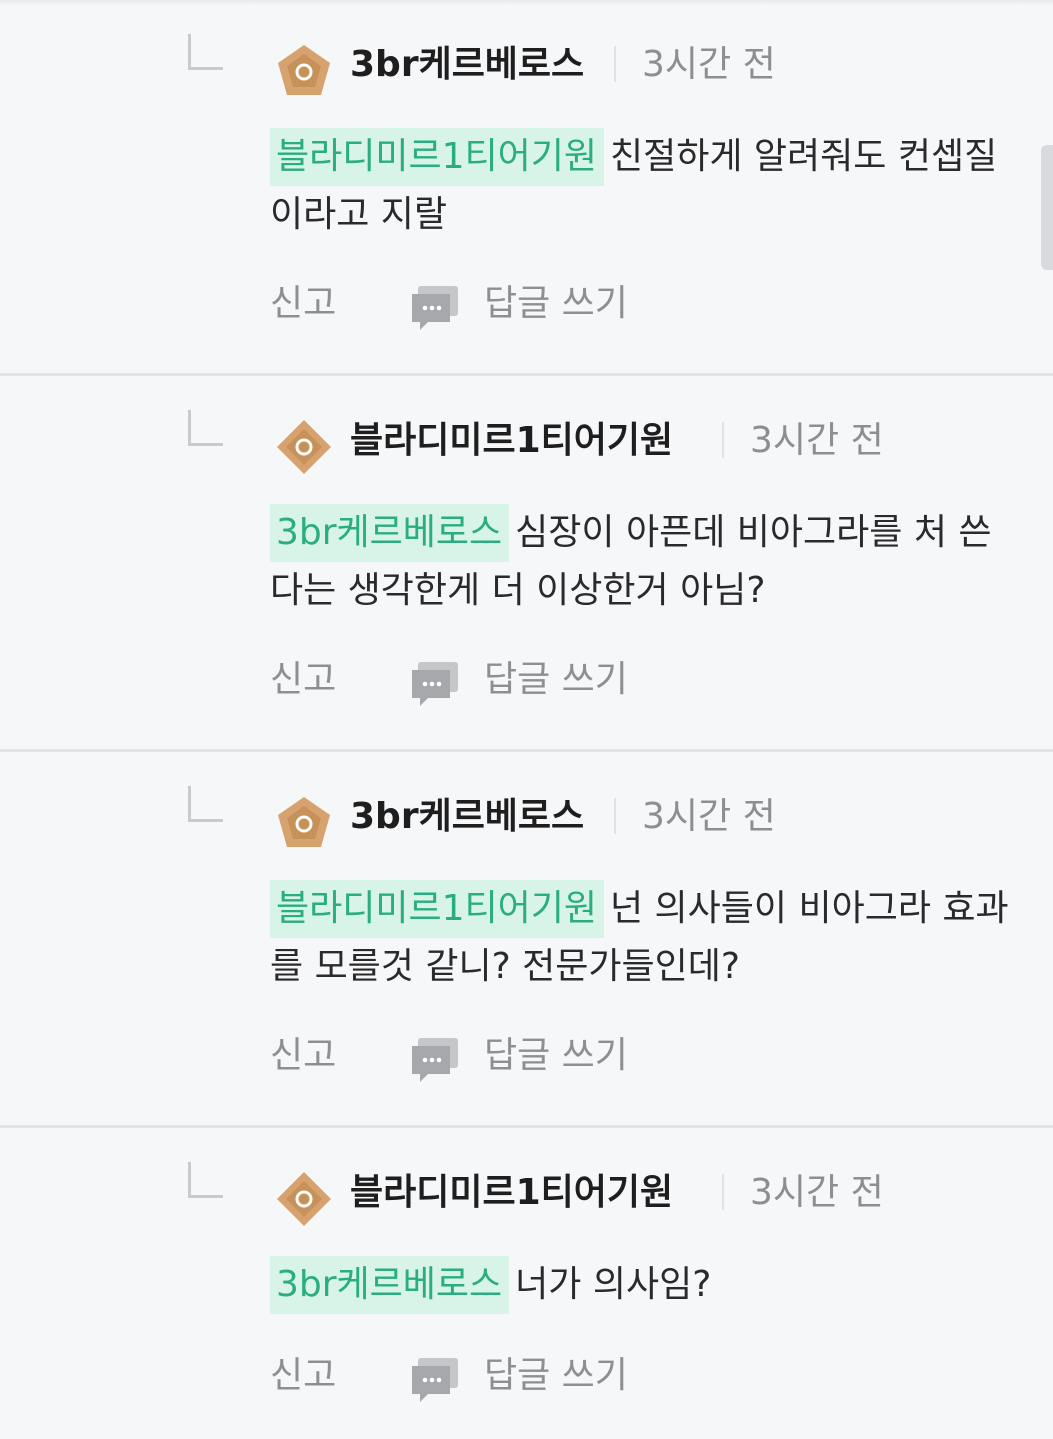 Image resolution: width=1053 pixels, height=1439 pixels. What do you see at coordinates (1047, 207) in the screenshot?
I see `scrollbar-thumb` at bounding box center [1047, 207].